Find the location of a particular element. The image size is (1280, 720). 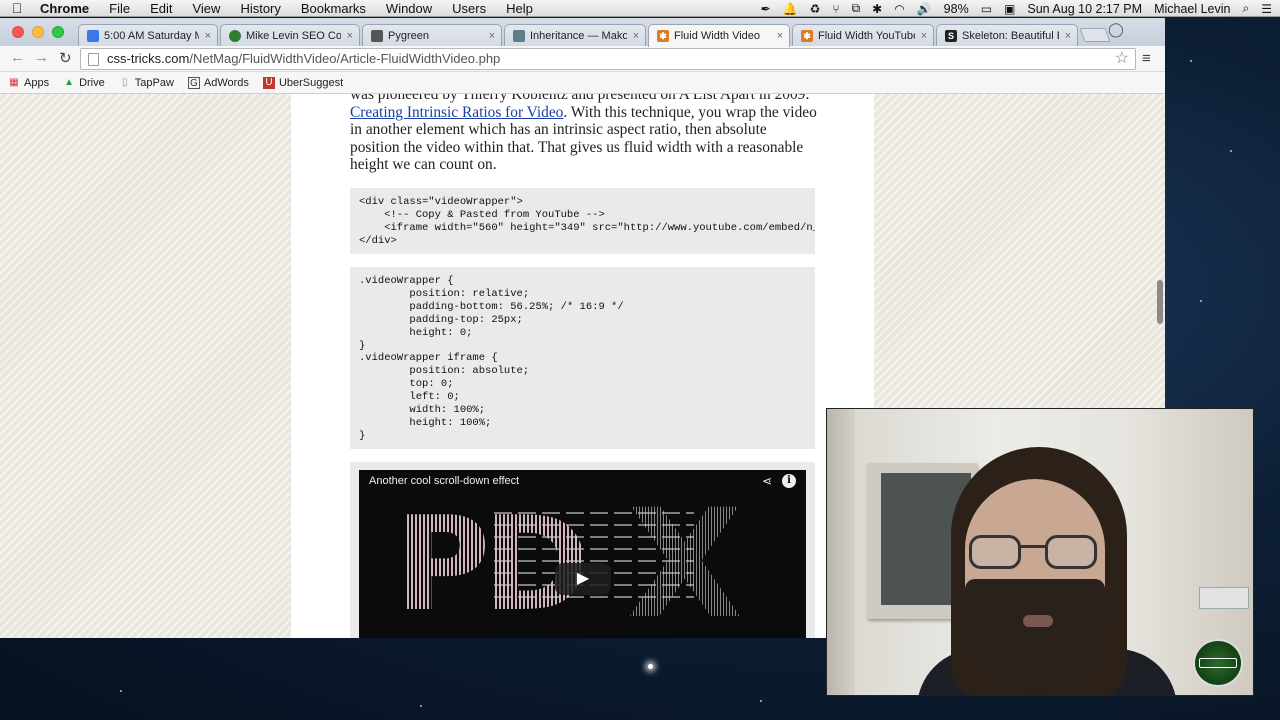

glasses-bridge is located at coordinates (1033, 546).